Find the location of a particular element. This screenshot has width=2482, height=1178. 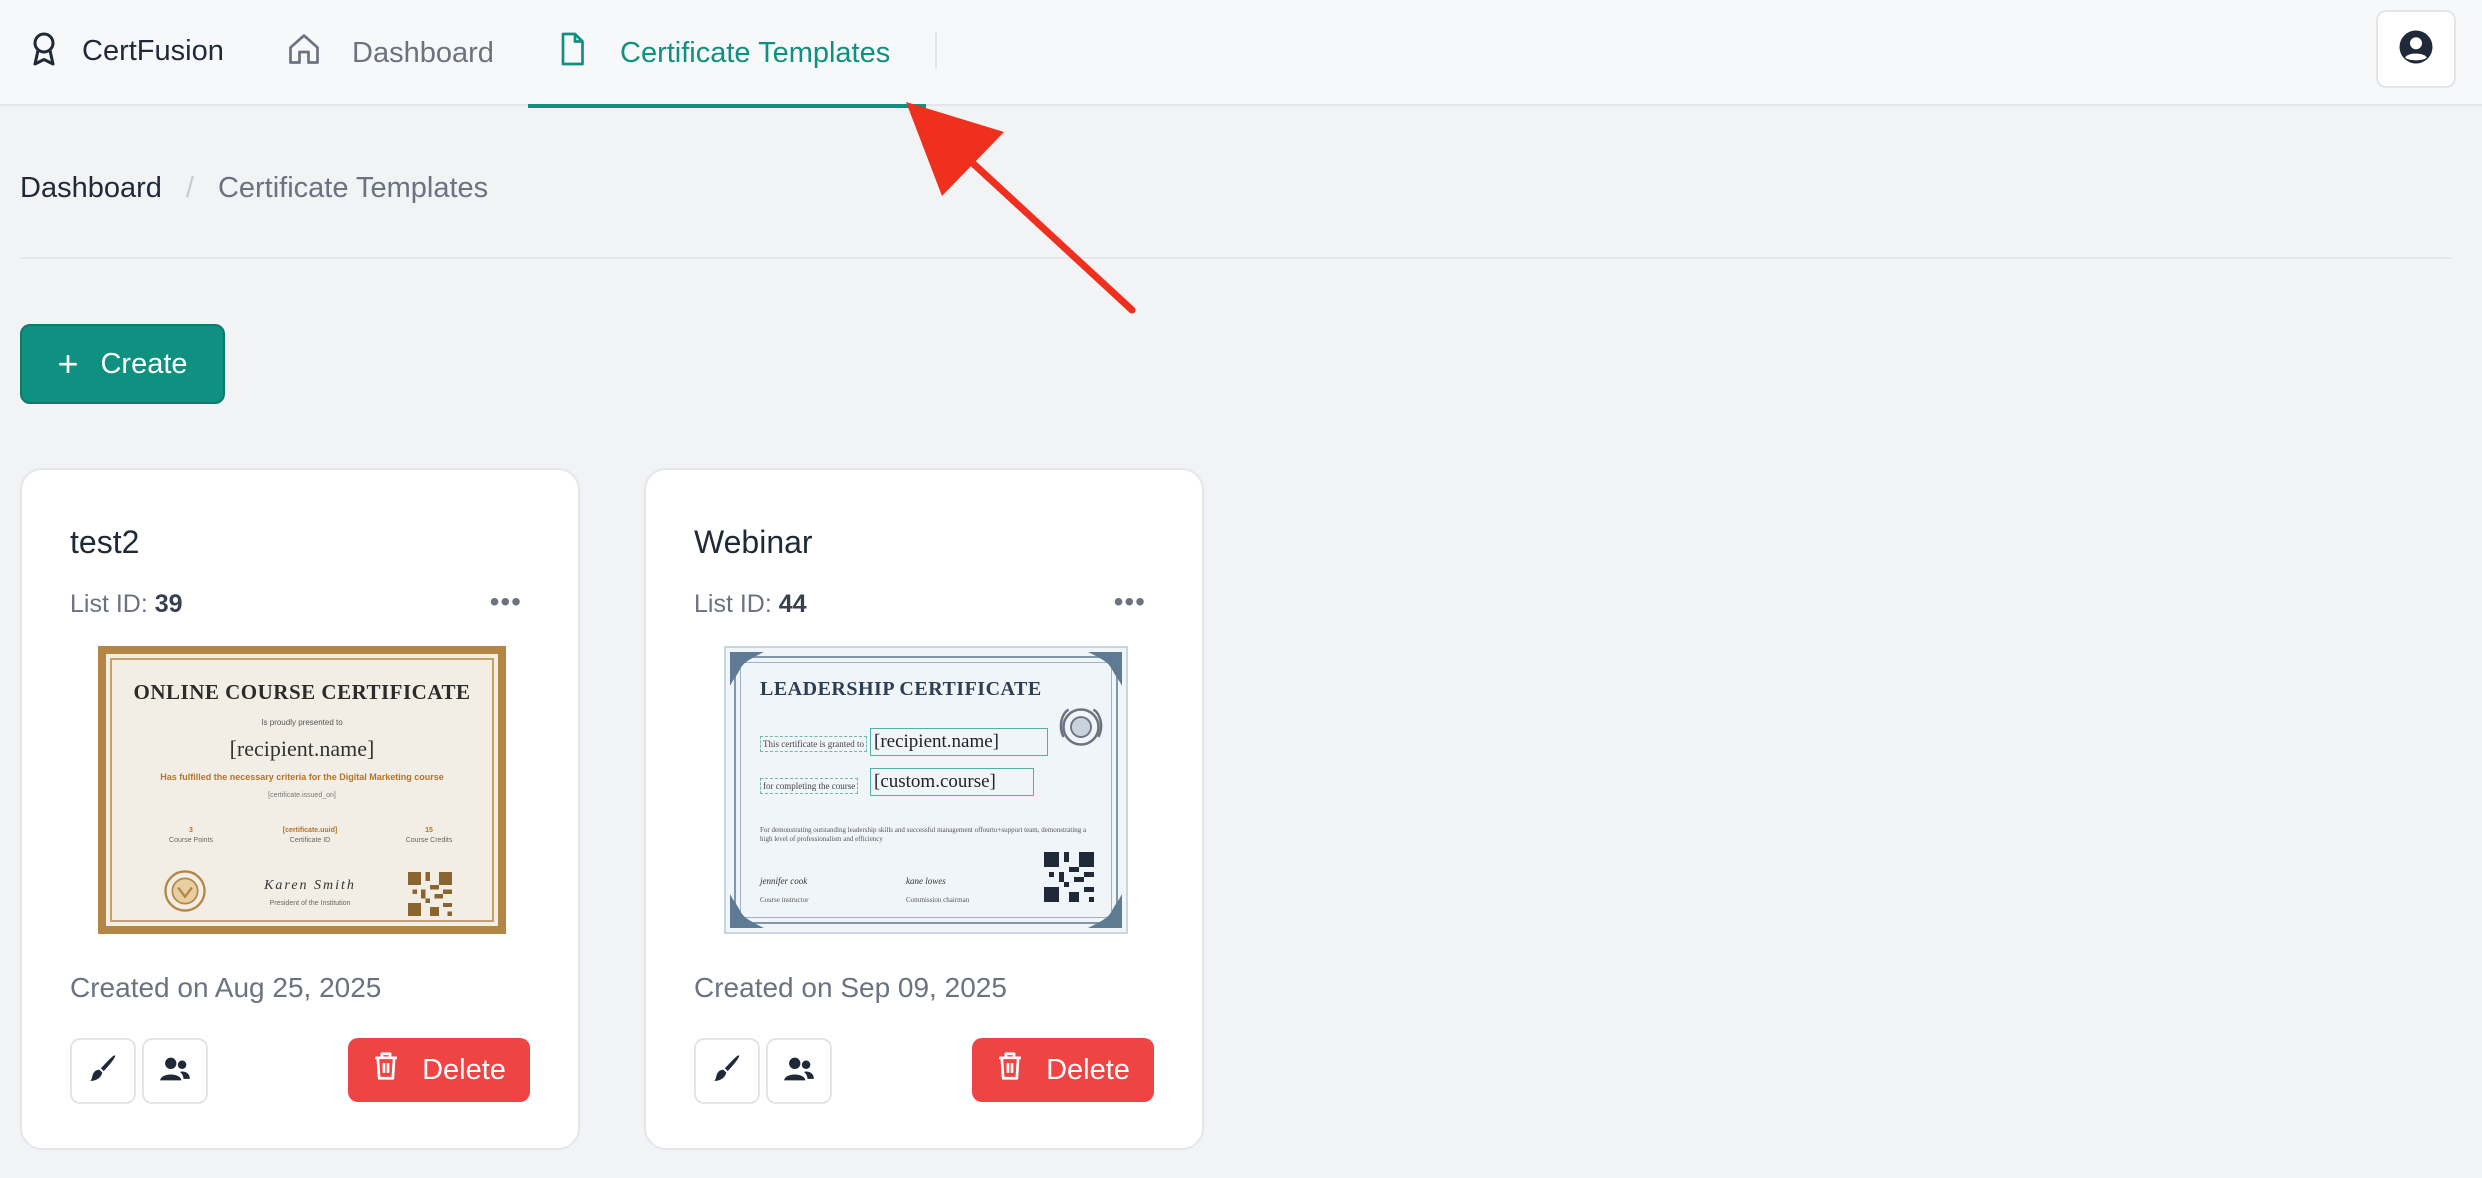

create-button: + Create is located at coordinates (122, 364).